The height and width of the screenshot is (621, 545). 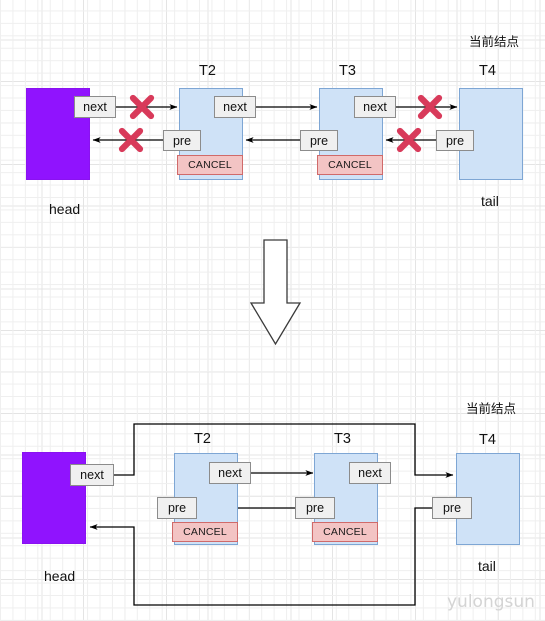 I want to click on current-node-label-after: 当前结点, so click(x=491, y=409).